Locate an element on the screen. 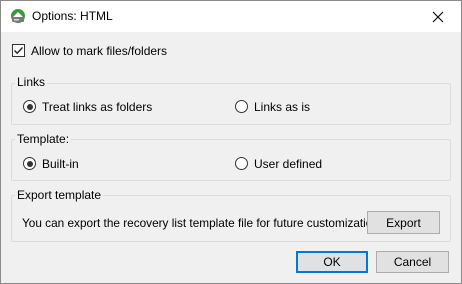  export-button: Export is located at coordinates (403, 222).